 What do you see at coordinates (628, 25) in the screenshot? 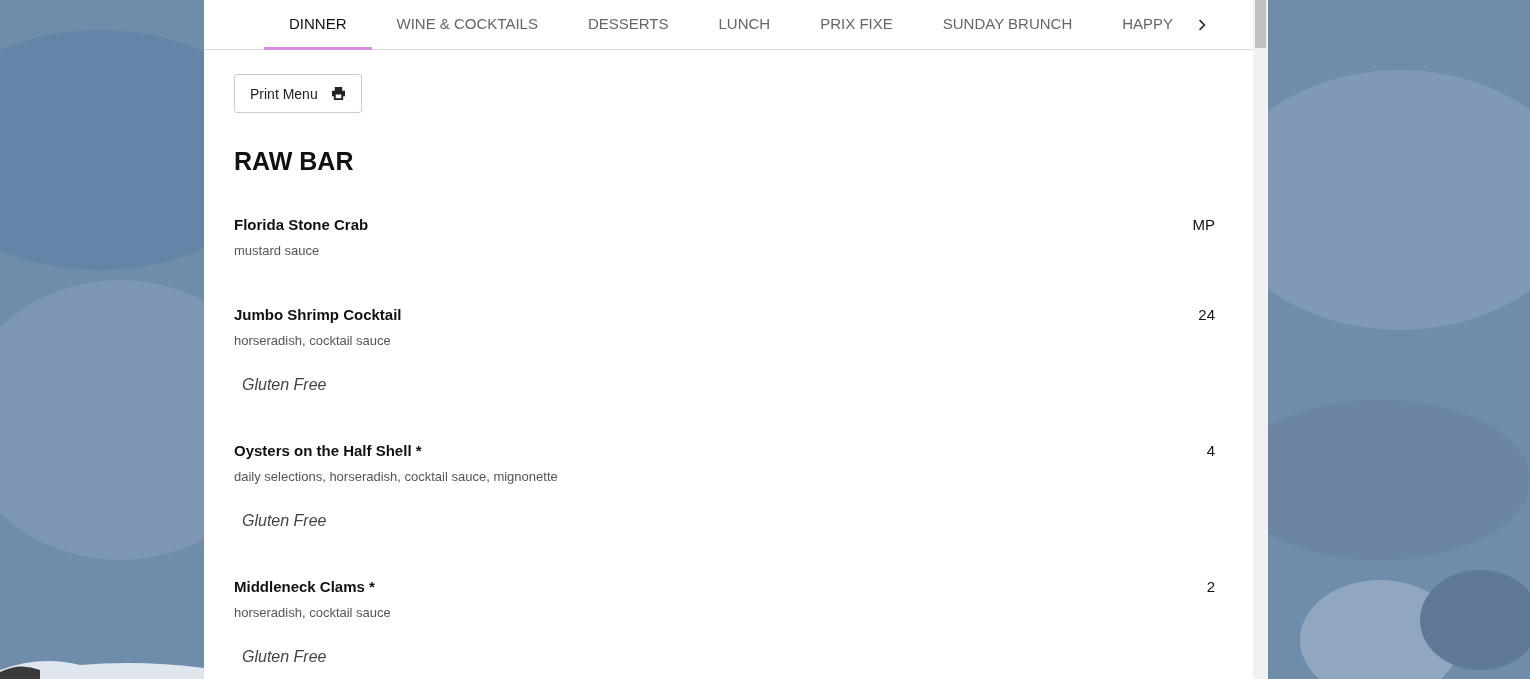
I see `menu-tab: DESSERTS` at bounding box center [628, 25].